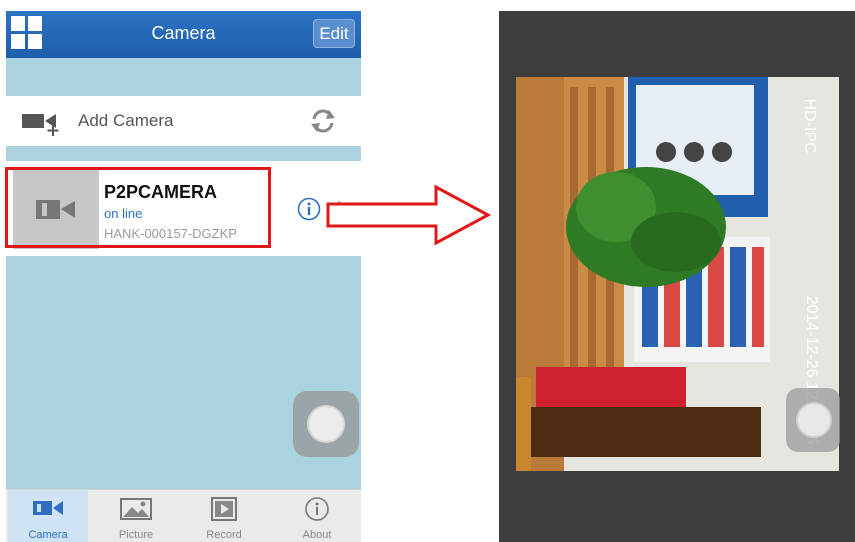  I want to click on highlight-box, so click(138, 207).